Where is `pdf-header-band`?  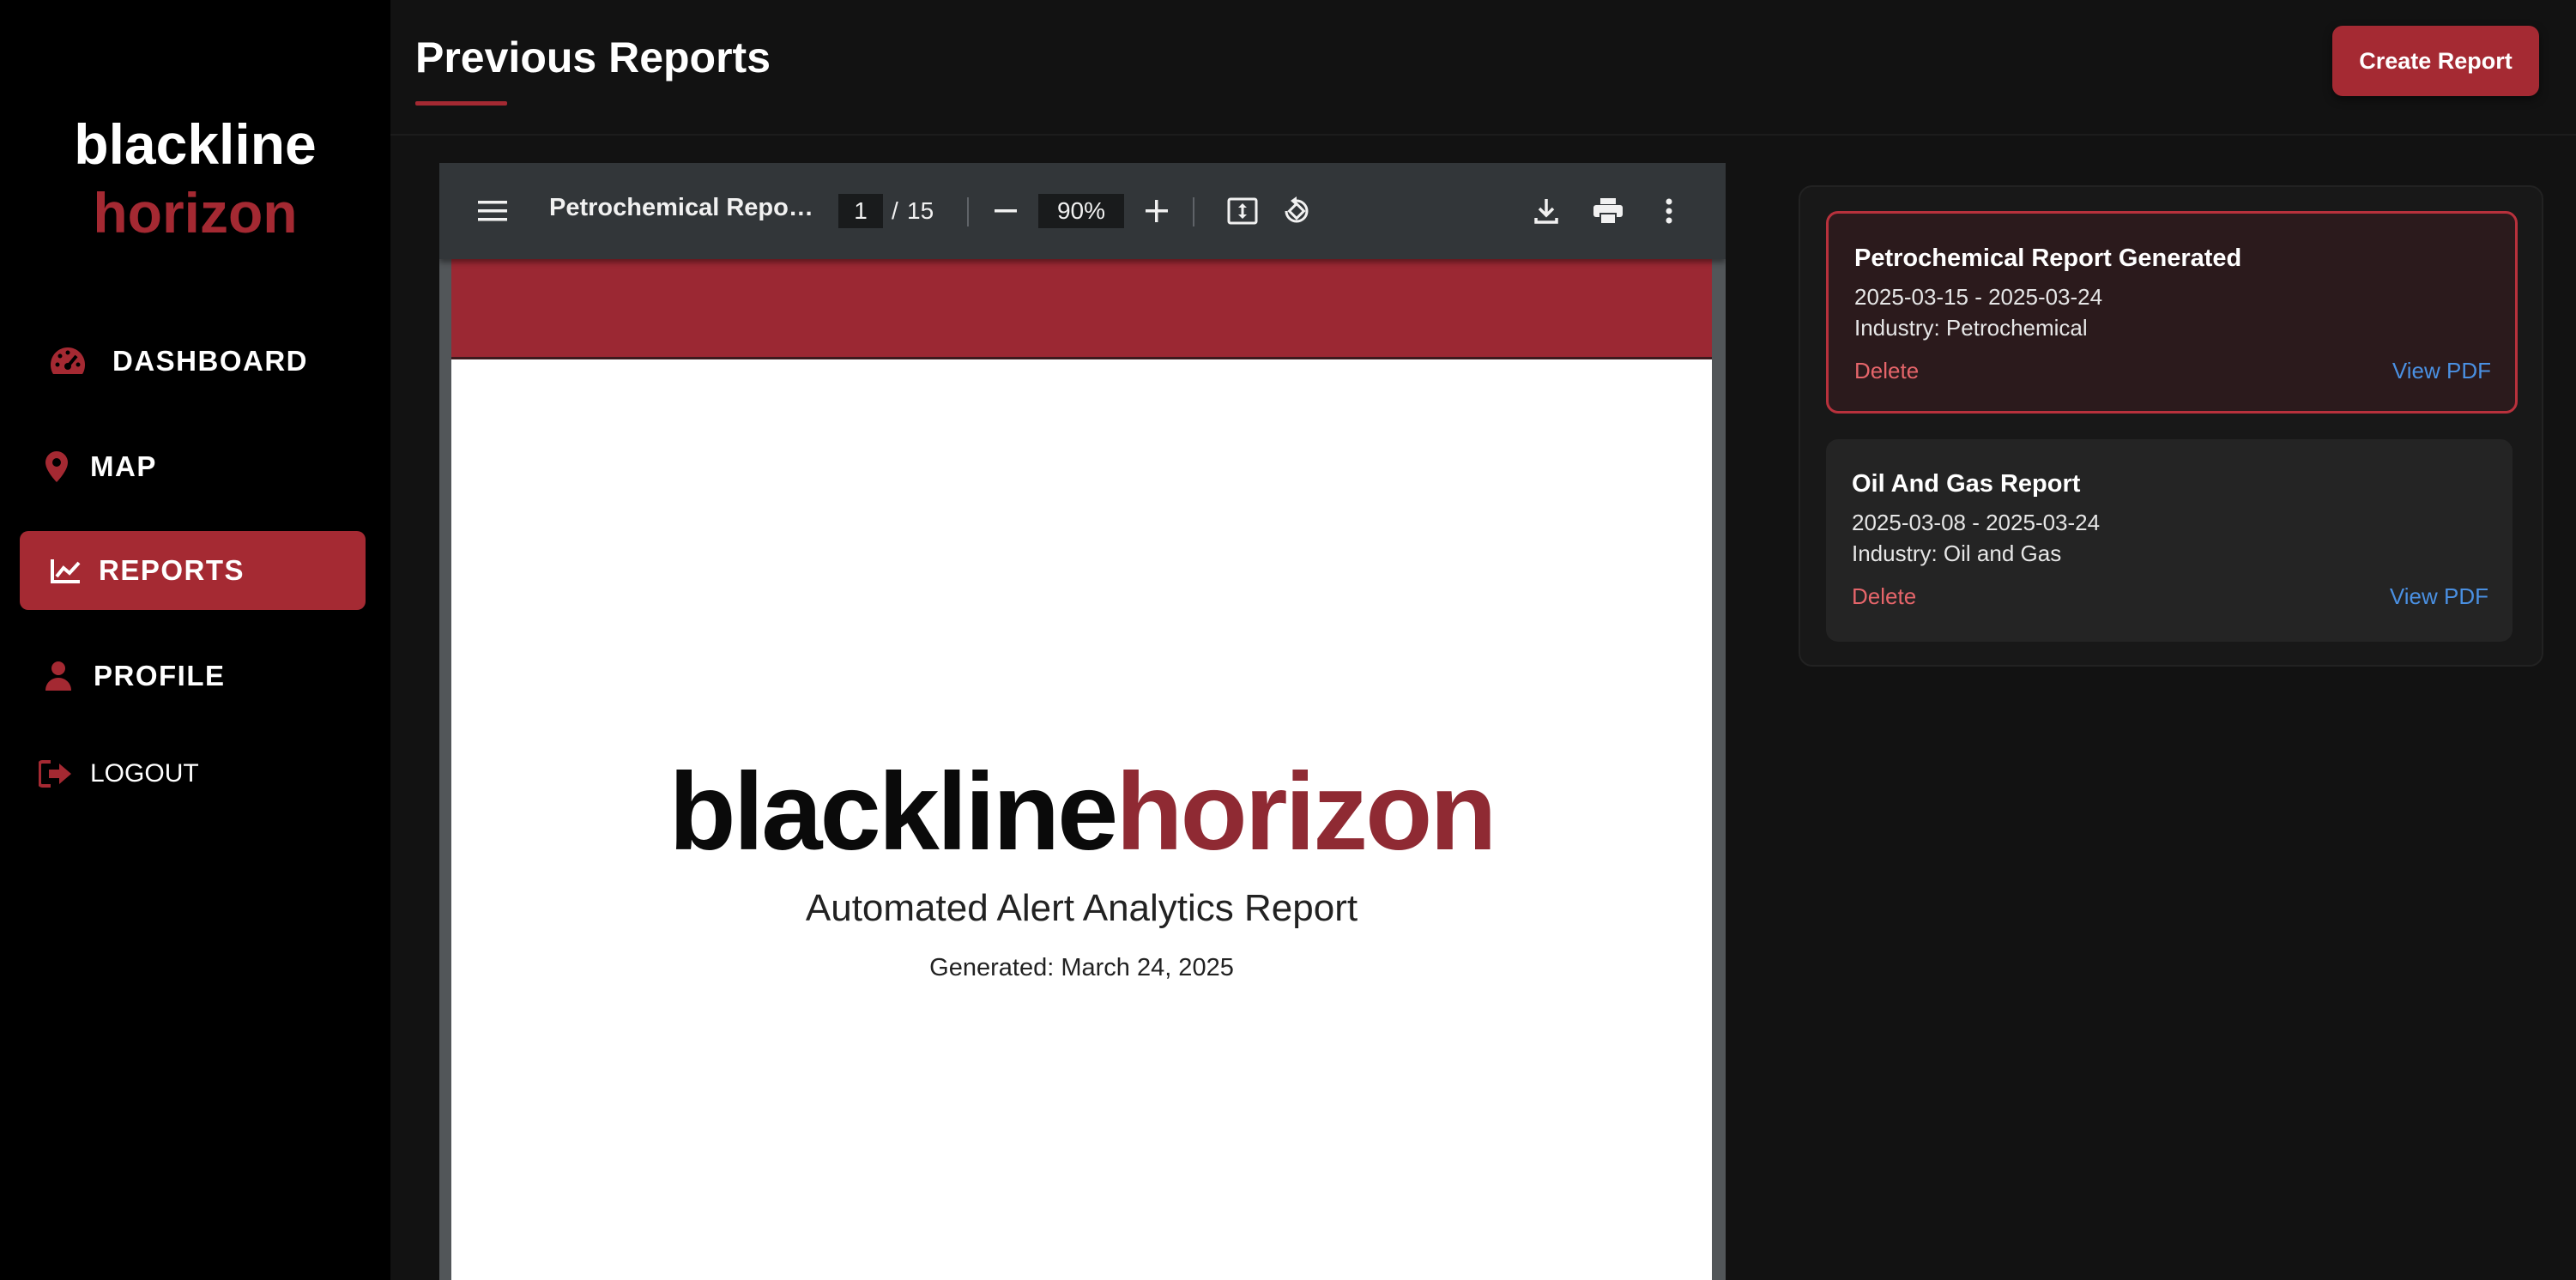
pdf-header-band is located at coordinates (1081, 309).